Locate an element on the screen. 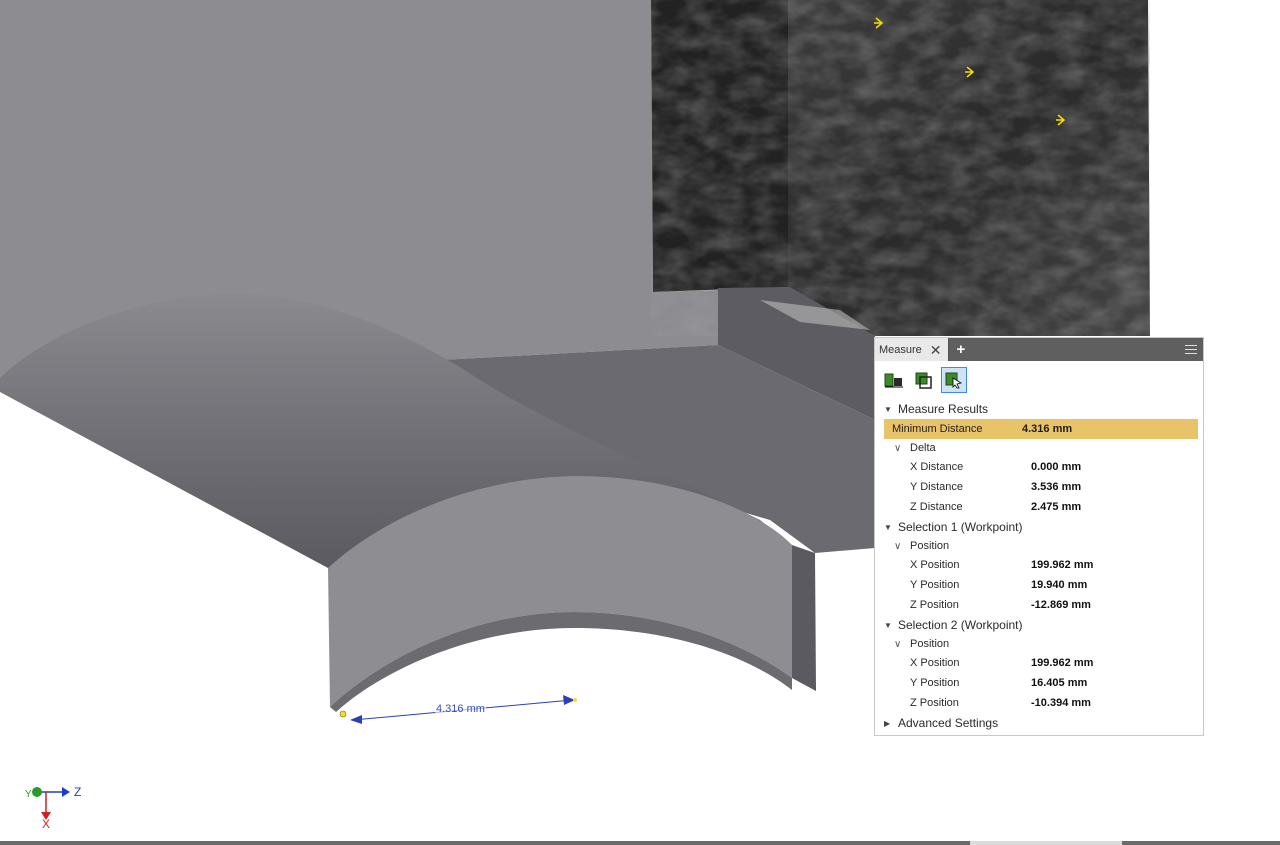  wedge-right-face is located at coordinates (804, 618).